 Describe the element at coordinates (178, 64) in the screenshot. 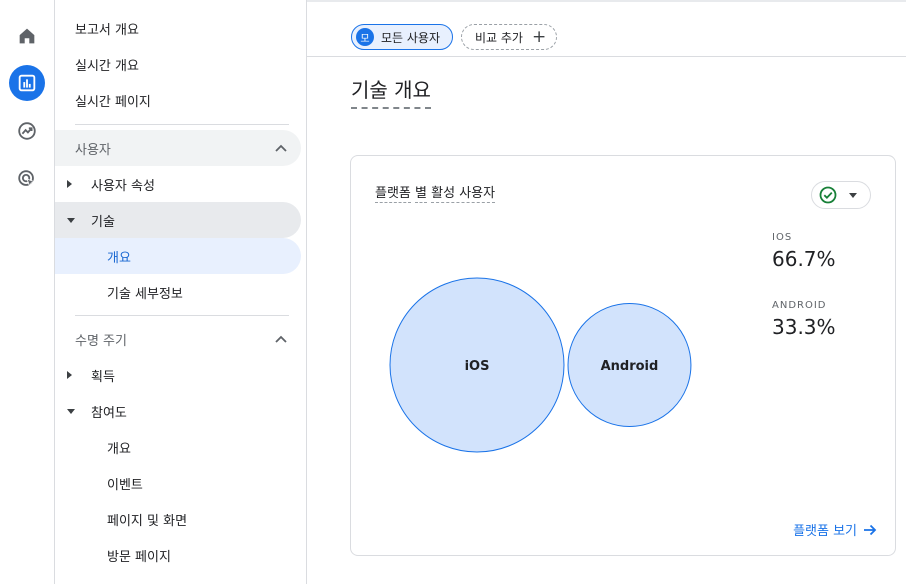

I see `nav-realtime-overview: 실시간 개요` at that location.